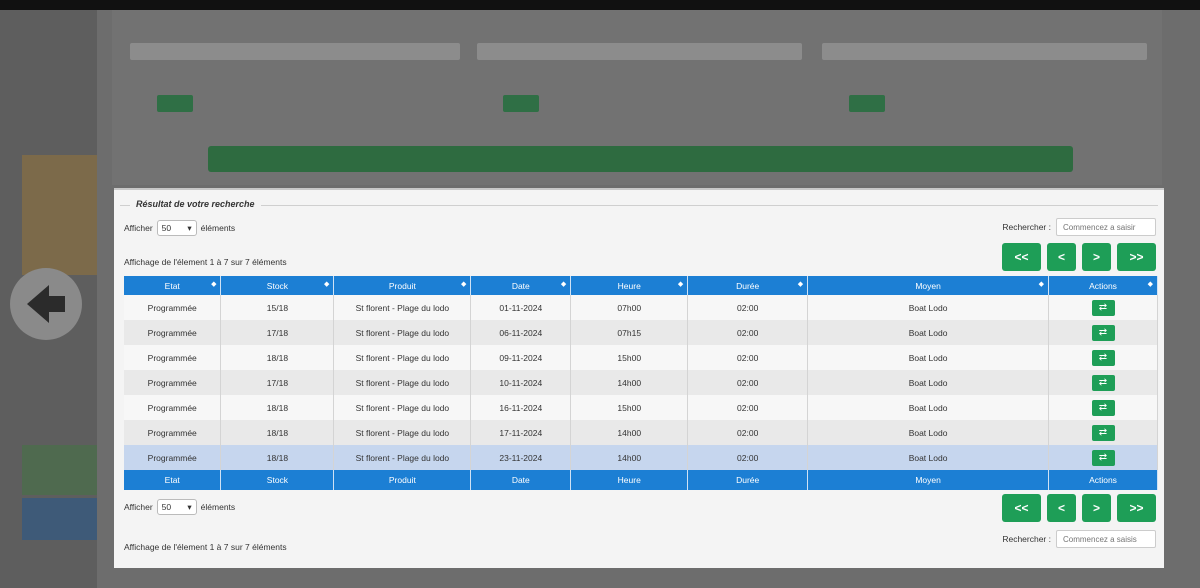 The image size is (1200, 588). Describe the element at coordinates (629, 407) in the screenshot. I see `cell-heure: 15h00` at that location.